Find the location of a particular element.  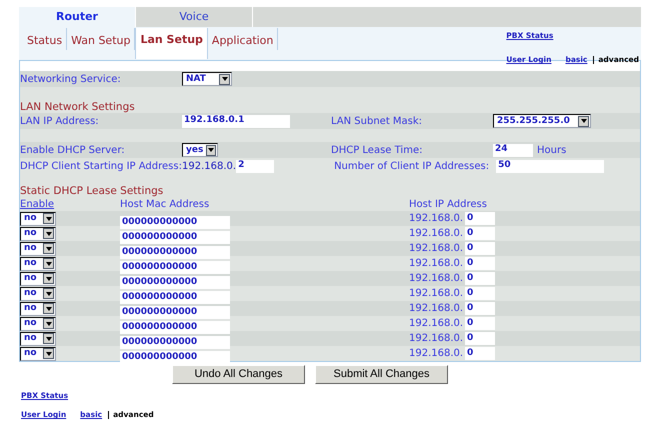

column-header: Enable is located at coordinates (38, 205).